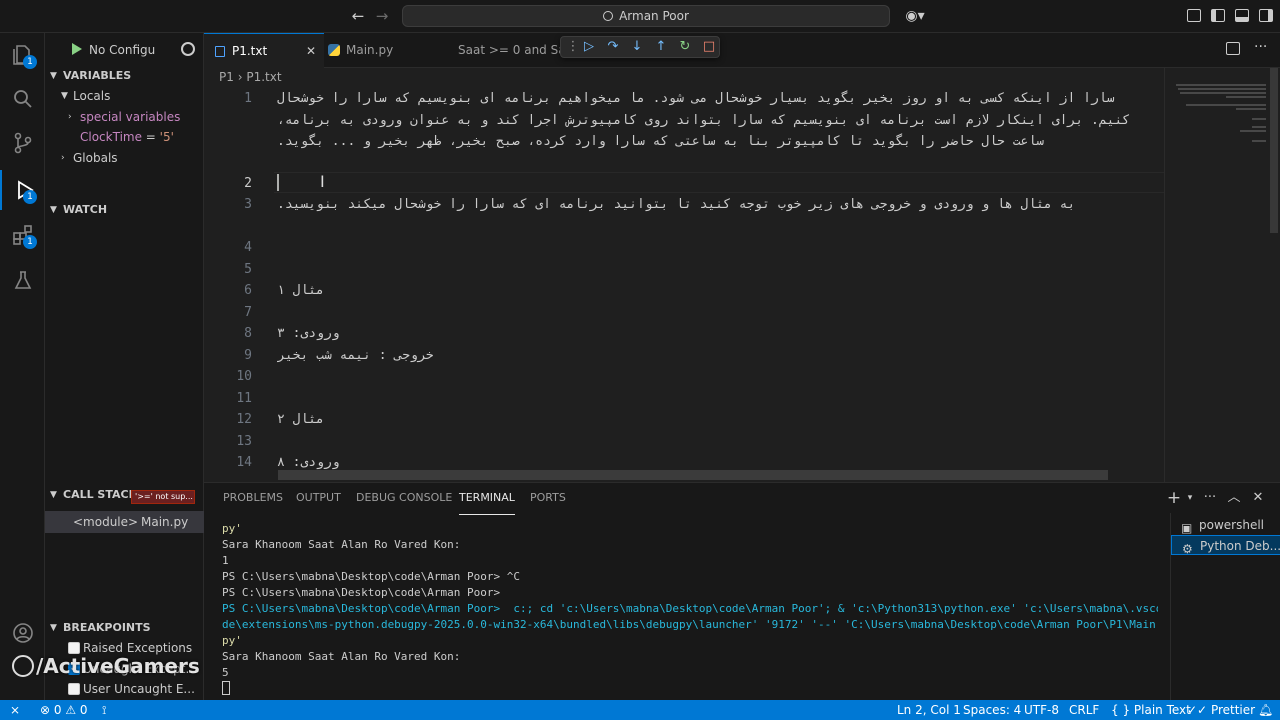 Image resolution: width=1280 pixels, height=720 pixels. I want to click on end-of-line: CRLF, so click(1084, 710).